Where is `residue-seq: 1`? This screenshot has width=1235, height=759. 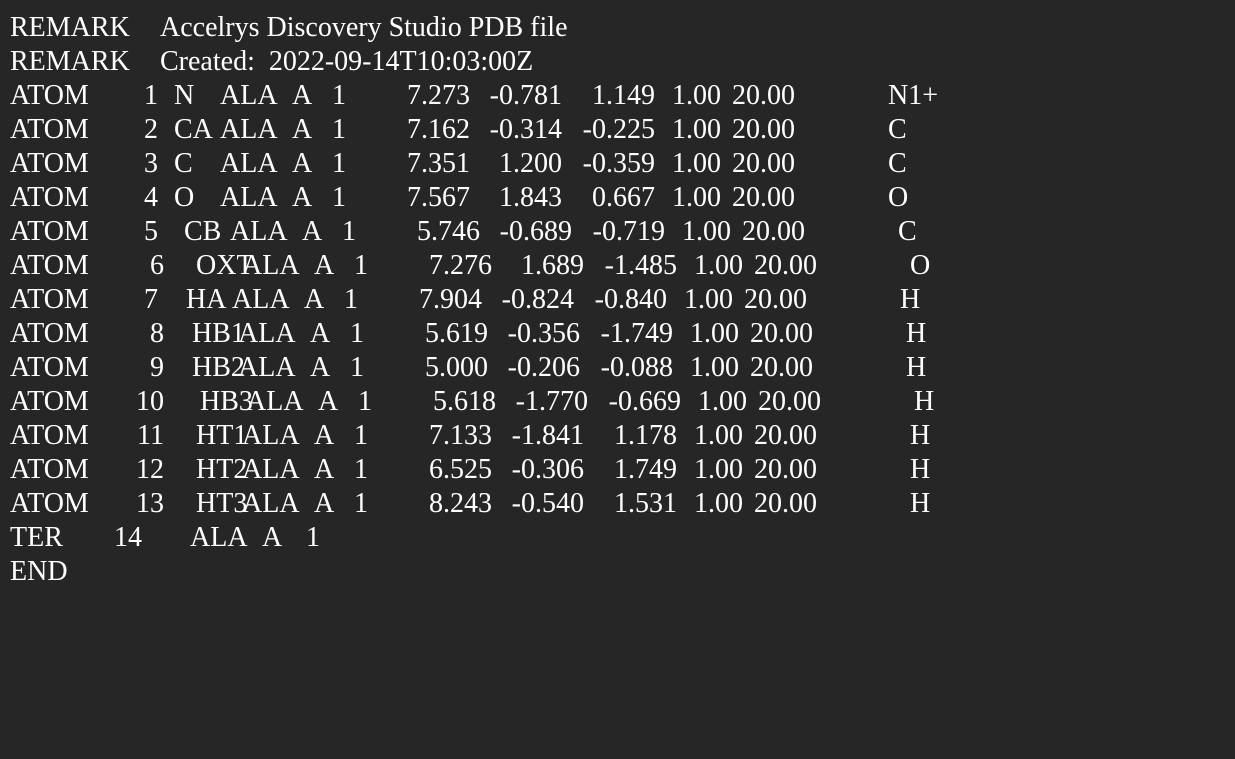 residue-seq: 1 is located at coordinates (313, 537).